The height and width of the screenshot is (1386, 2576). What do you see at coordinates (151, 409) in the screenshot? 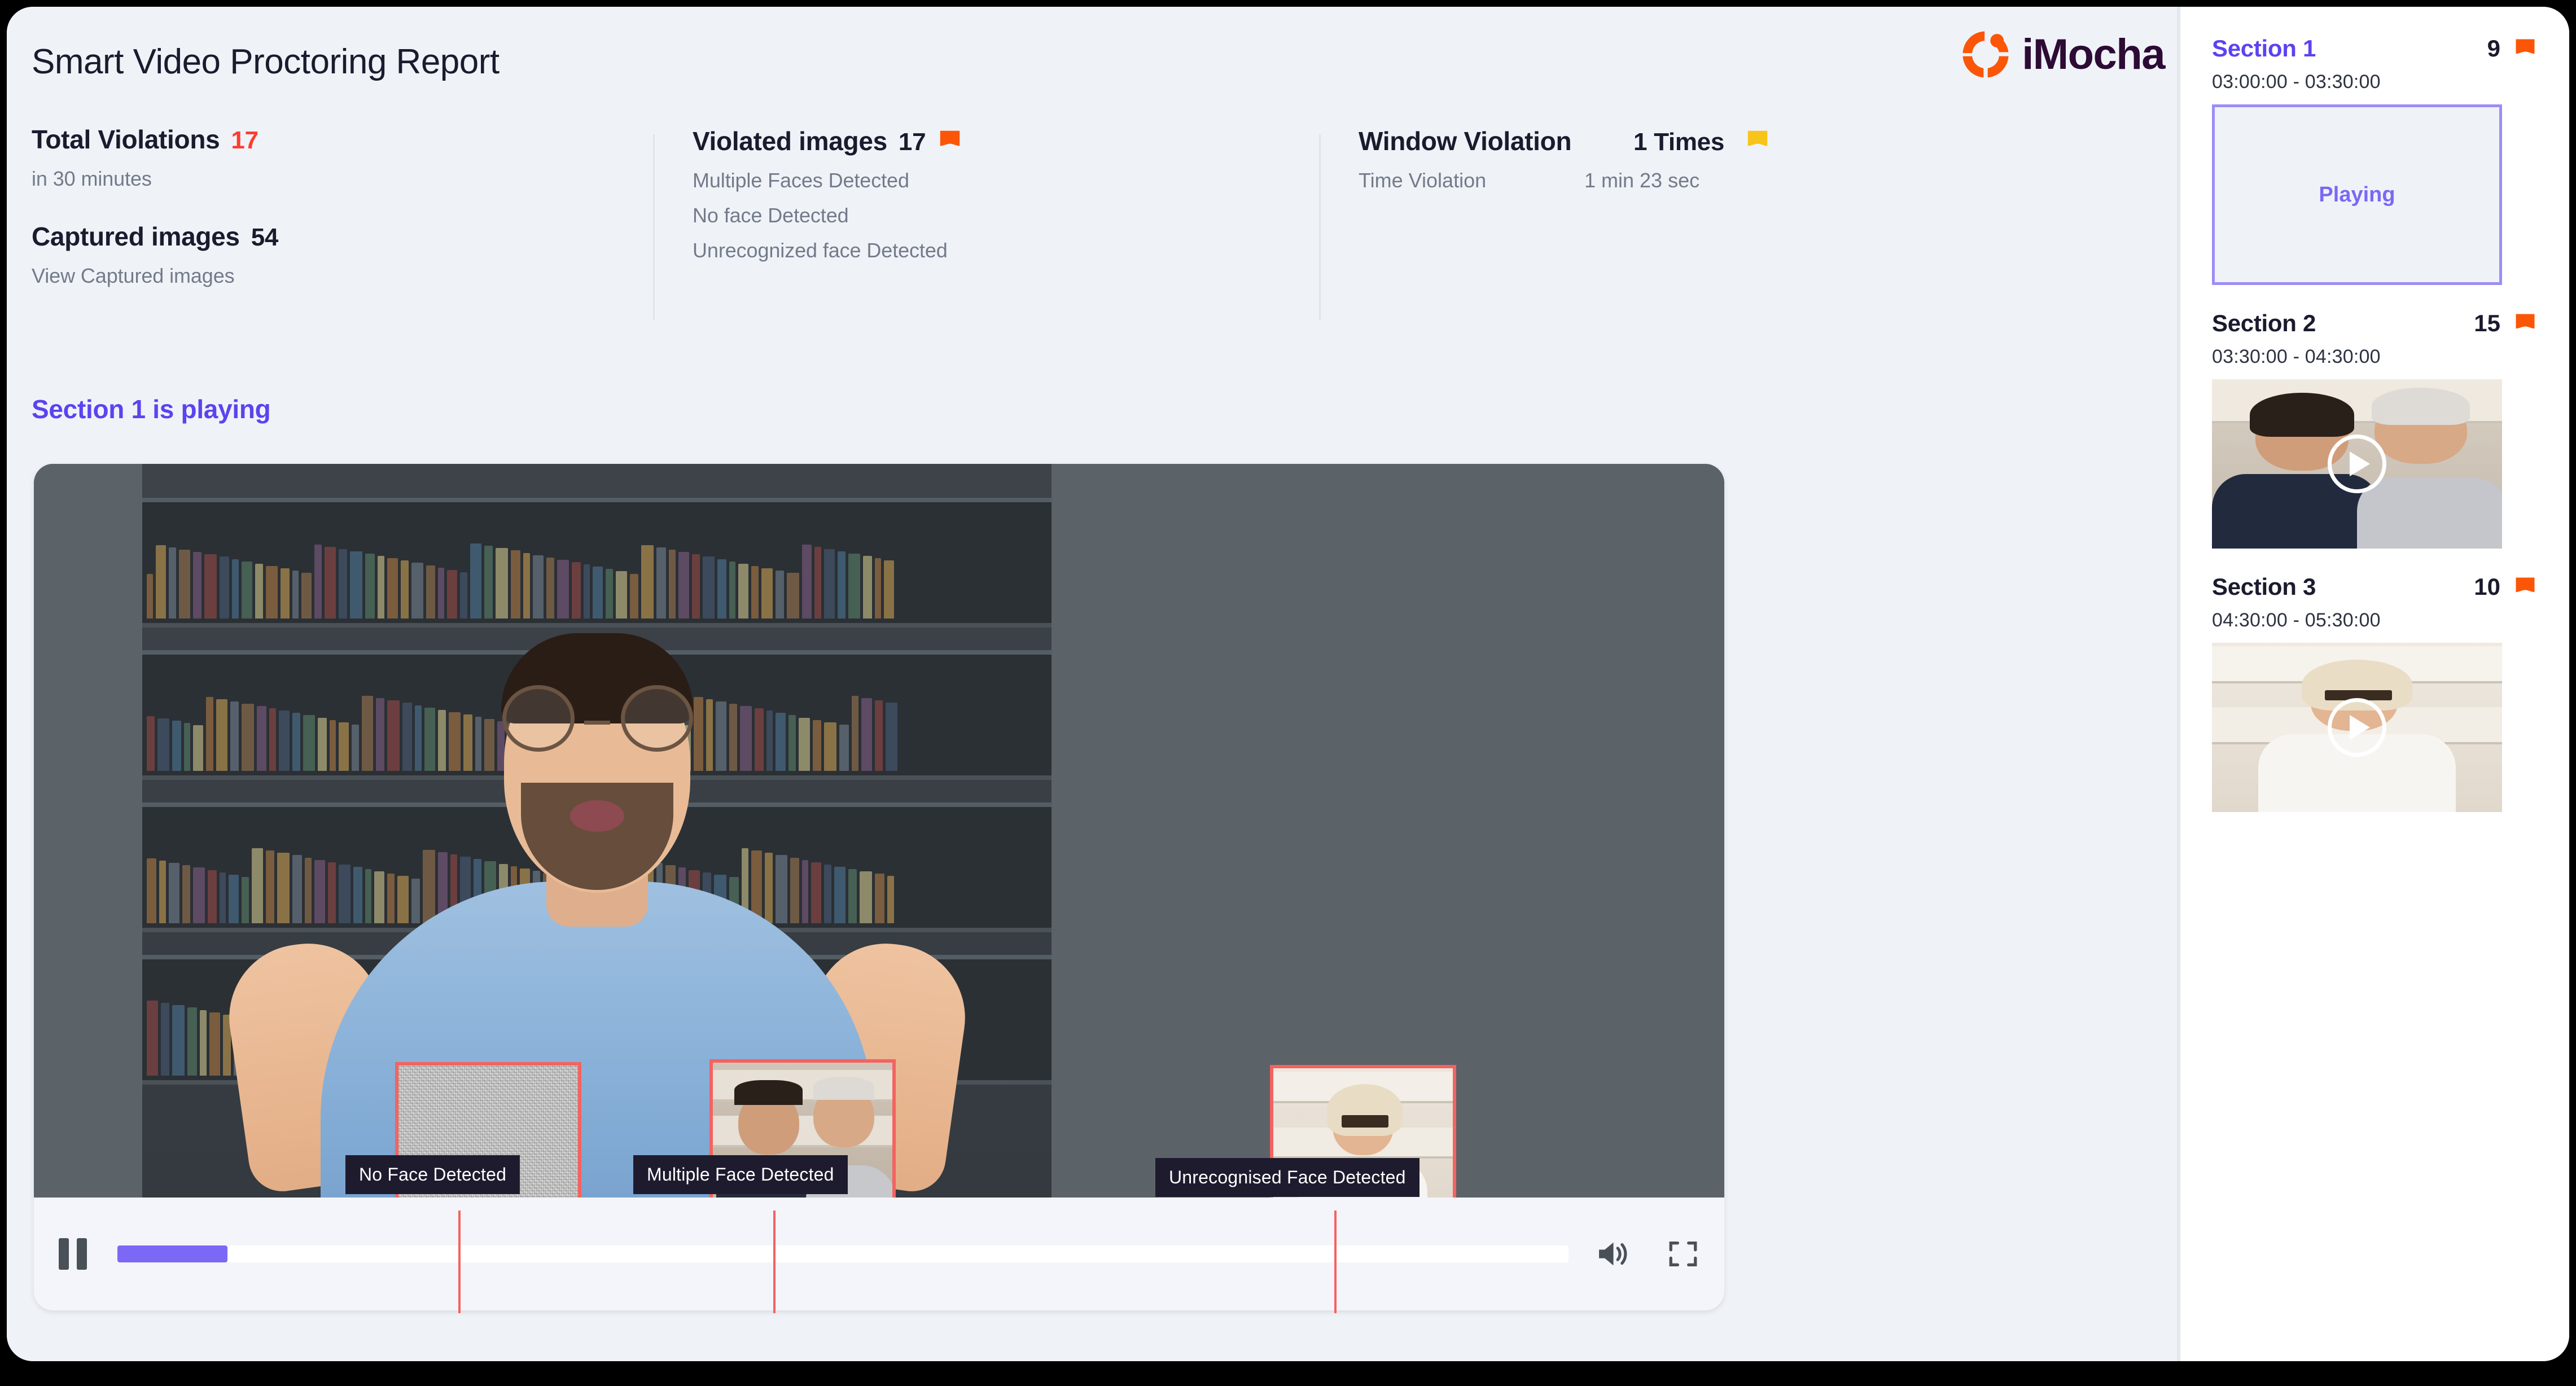
I see `now-playing-caption: Section 1 is playing` at bounding box center [151, 409].